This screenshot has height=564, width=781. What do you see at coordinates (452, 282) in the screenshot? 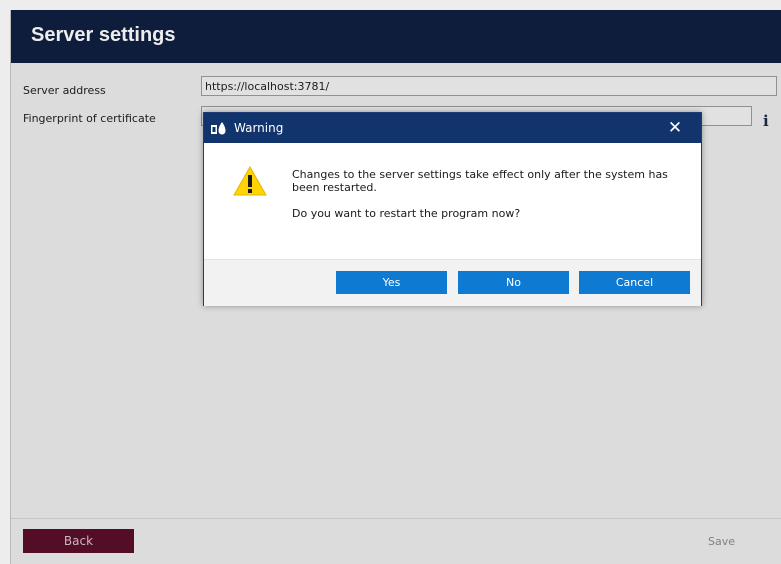
I see `dialog-button-bar: Yes No Cancel` at bounding box center [452, 282].